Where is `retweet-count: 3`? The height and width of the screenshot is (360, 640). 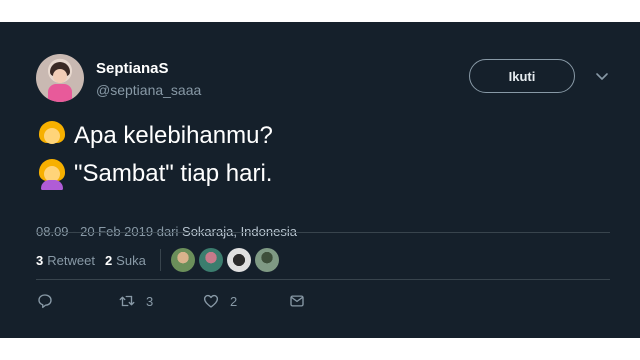
retweet-count: 3 is located at coordinates (39, 260).